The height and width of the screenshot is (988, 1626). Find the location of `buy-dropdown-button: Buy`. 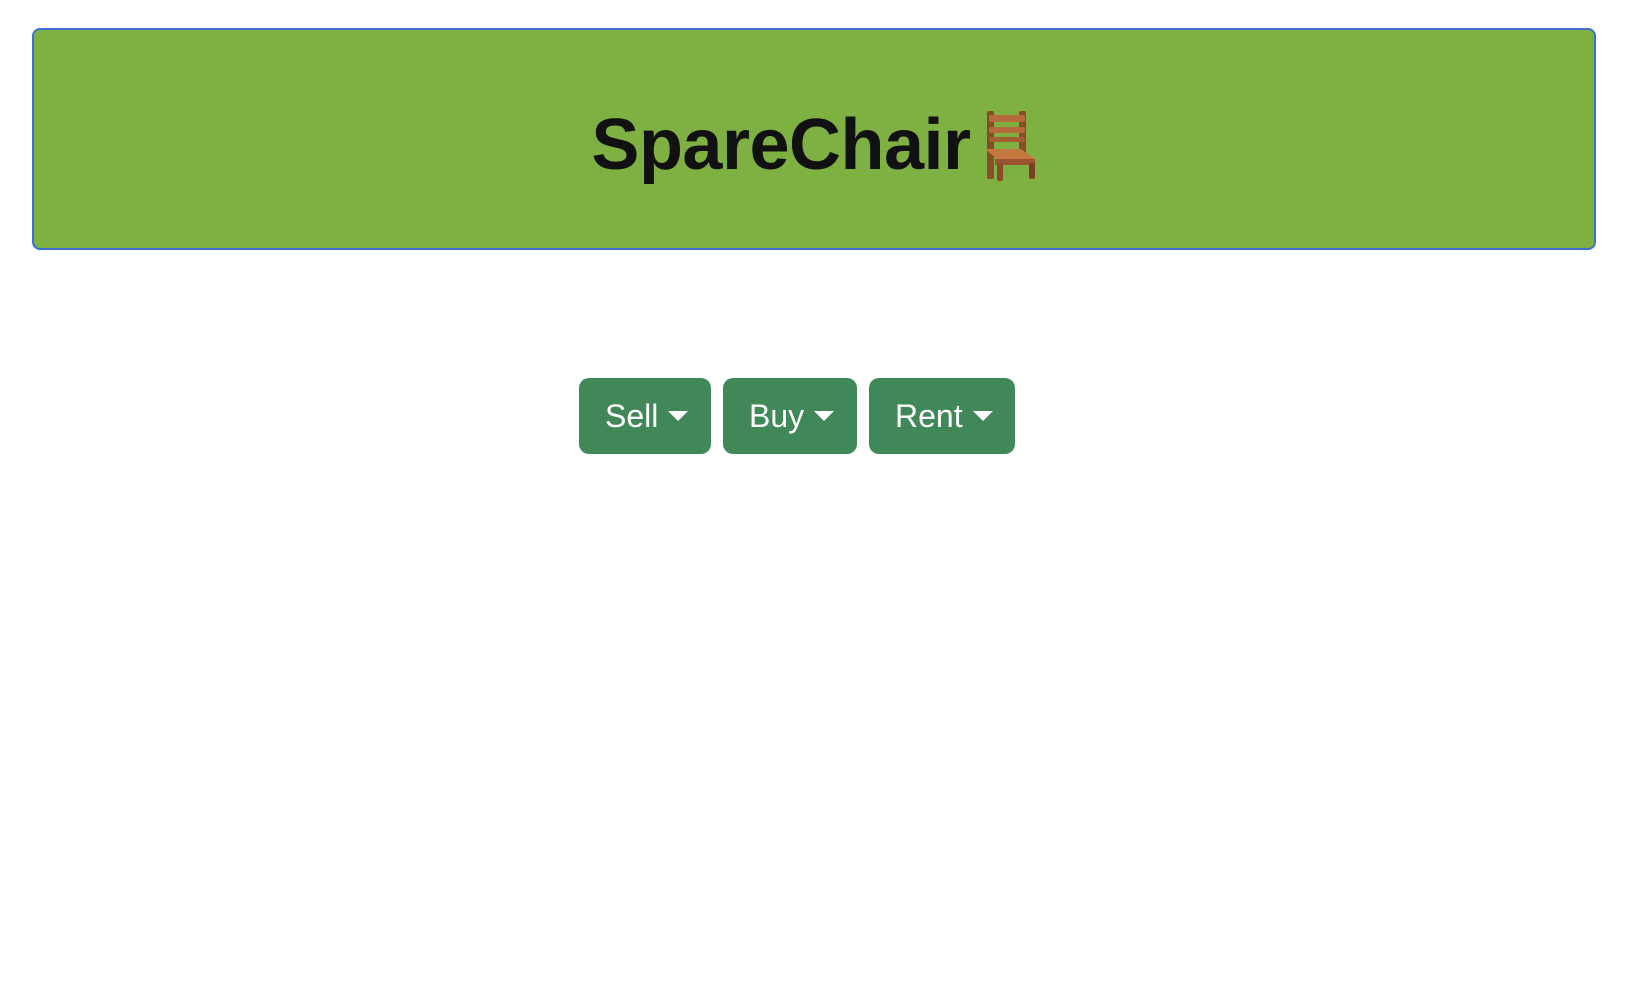

buy-dropdown-button: Buy is located at coordinates (790, 416).